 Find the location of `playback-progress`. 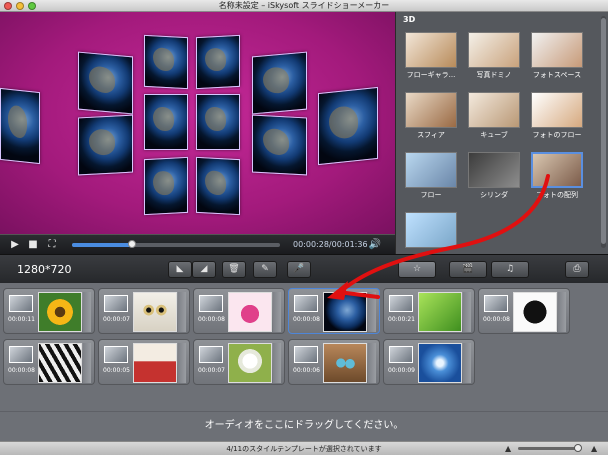

playback-progress is located at coordinates (176, 244).